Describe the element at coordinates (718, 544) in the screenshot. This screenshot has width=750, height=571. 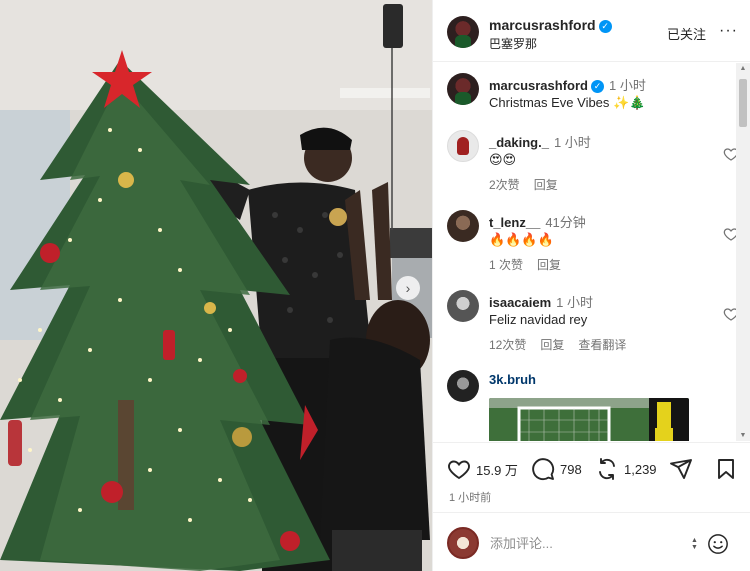
I see `emoji-icon` at that location.